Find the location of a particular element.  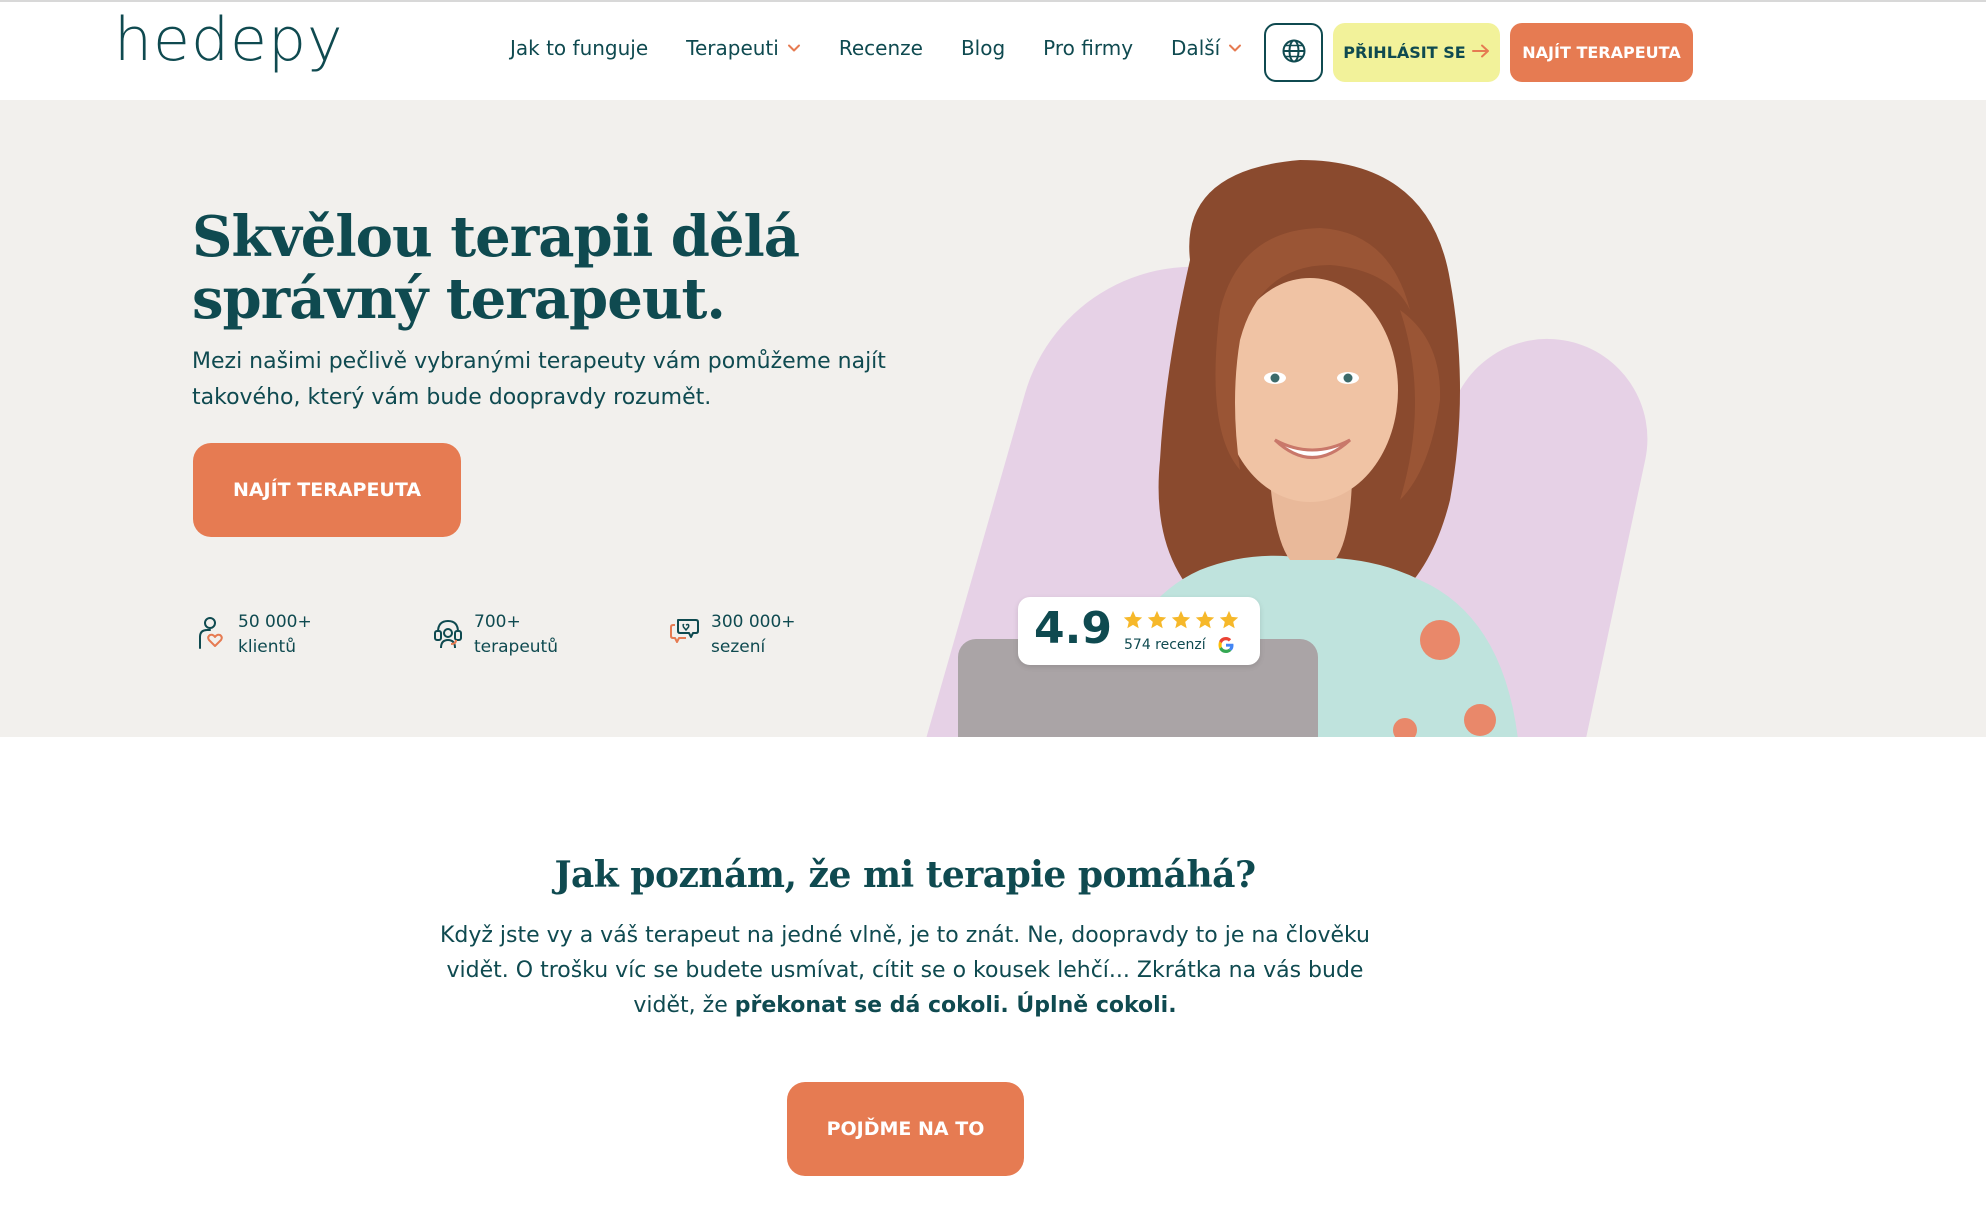

find-therapist-button-header: NAJÍT TERAPEUTA is located at coordinates (1601, 52).